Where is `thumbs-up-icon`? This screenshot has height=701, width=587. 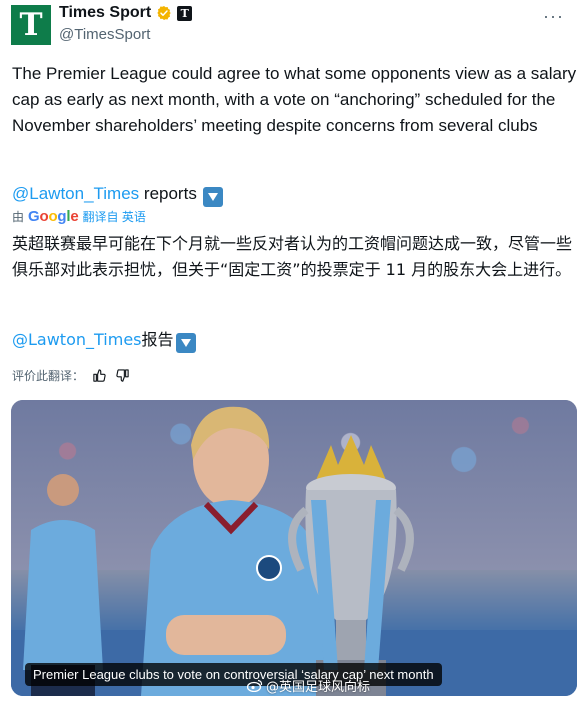 thumbs-up-icon is located at coordinates (99, 375).